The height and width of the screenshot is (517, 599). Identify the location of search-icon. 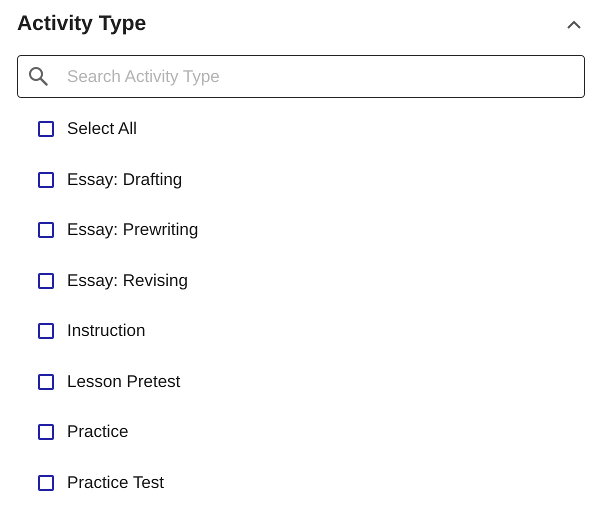
(38, 76).